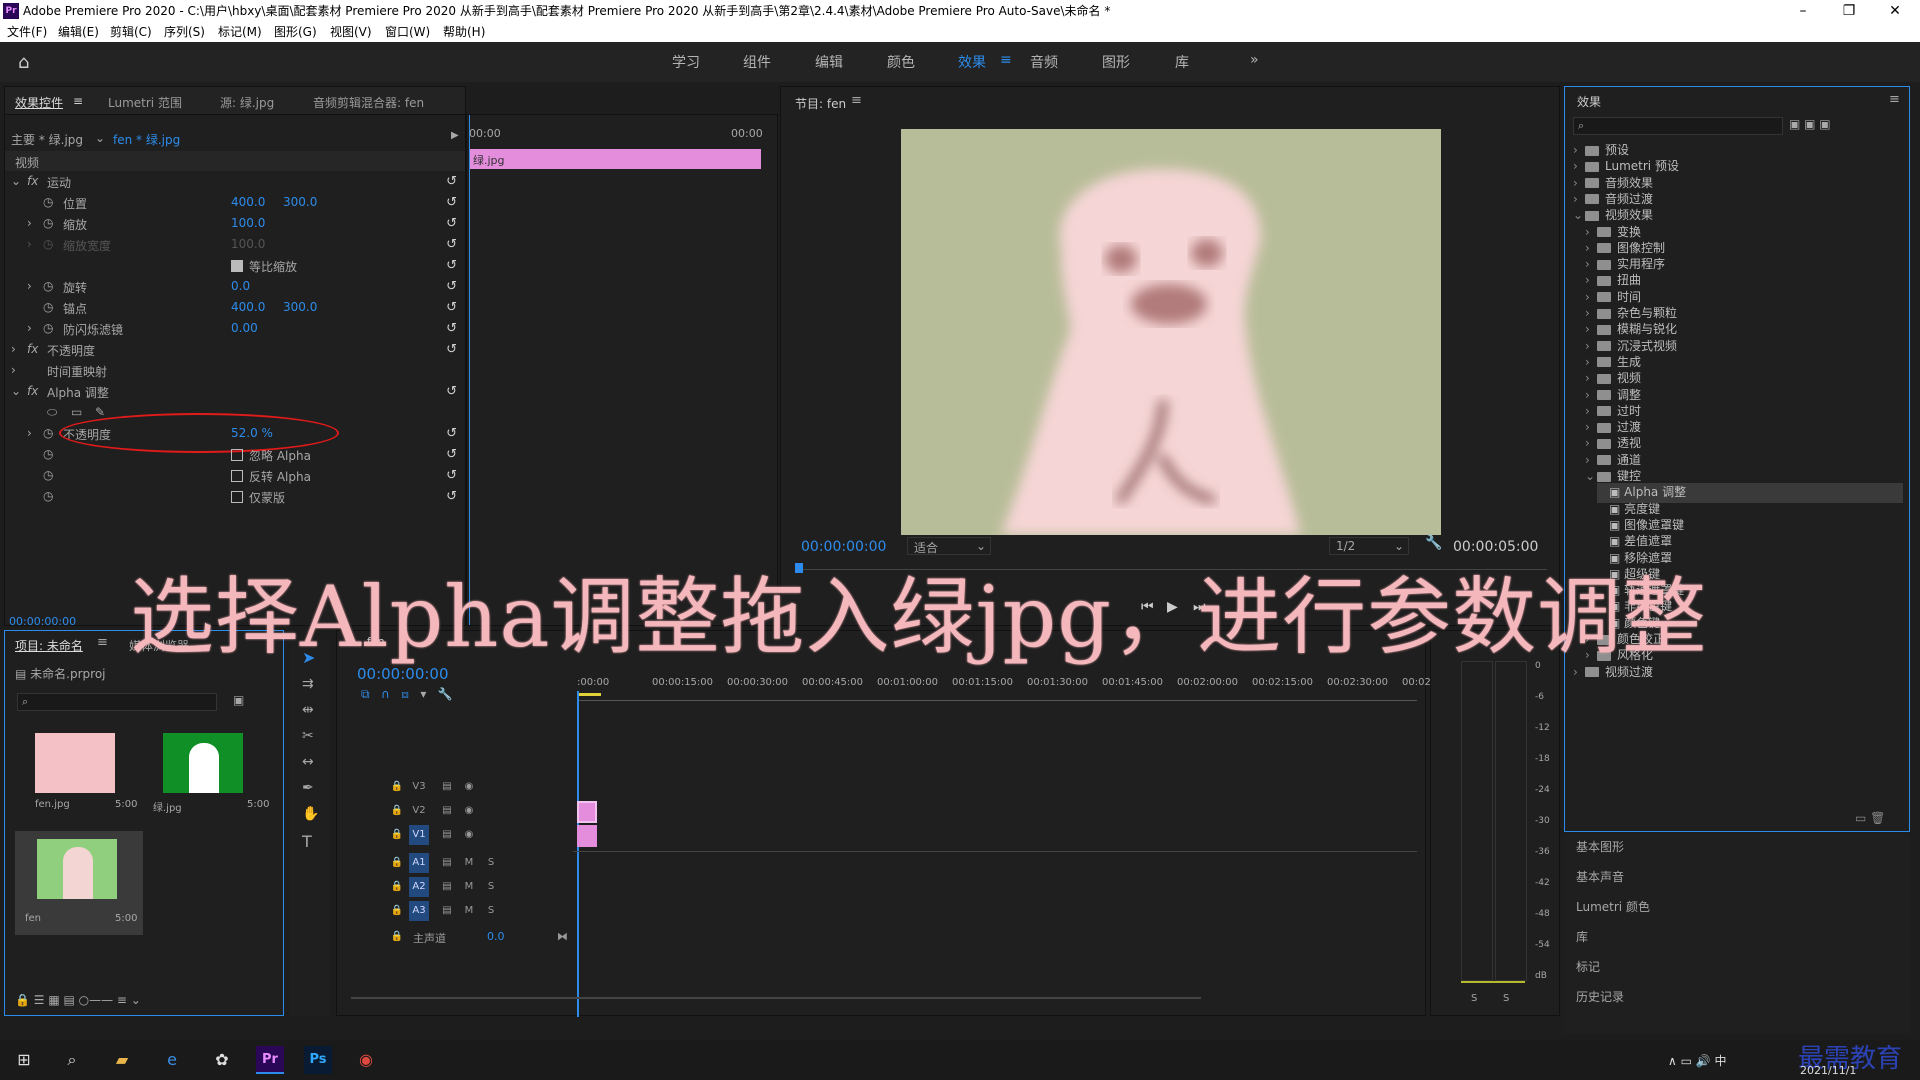  What do you see at coordinates (589, 694) in the screenshot?
I see `work-area-bar` at bounding box center [589, 694].